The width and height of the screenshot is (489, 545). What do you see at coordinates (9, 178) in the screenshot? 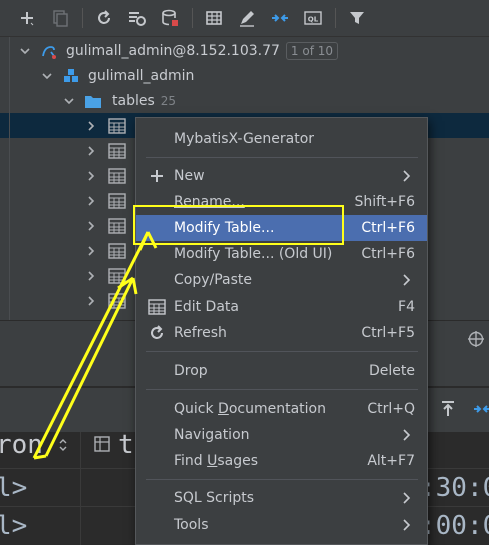
I see `tree-gutter-line` at bounding box center [9, 178].